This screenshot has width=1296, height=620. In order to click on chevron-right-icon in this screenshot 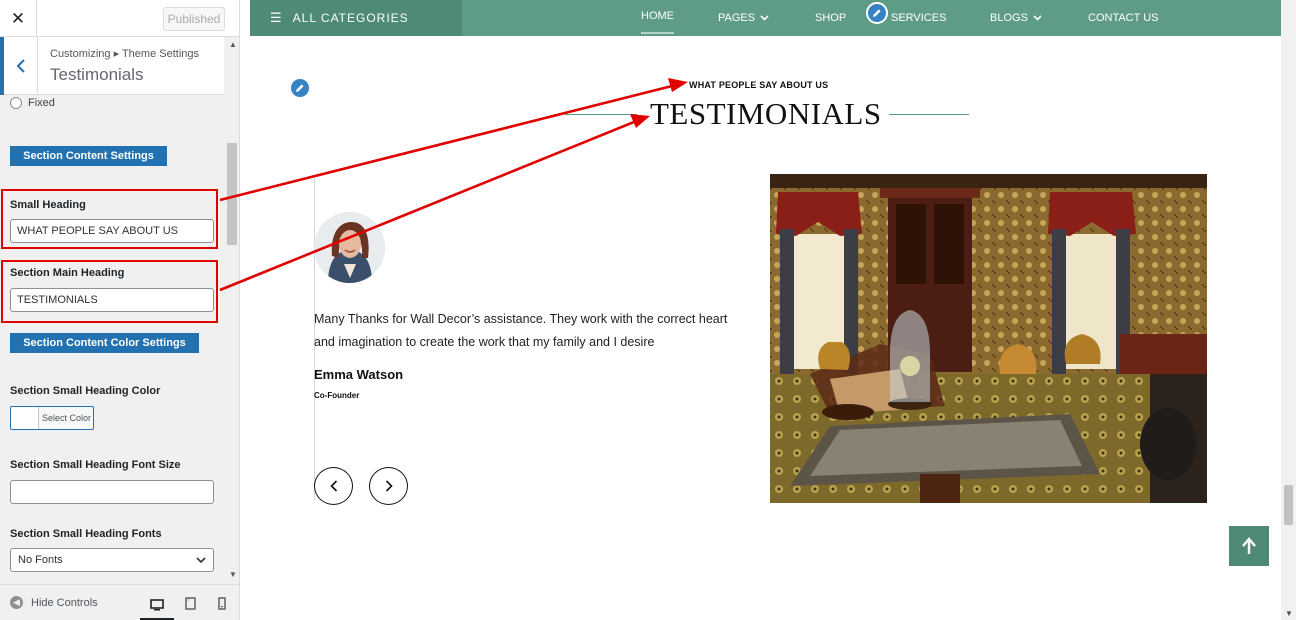, I will do `click(389, 486)`.